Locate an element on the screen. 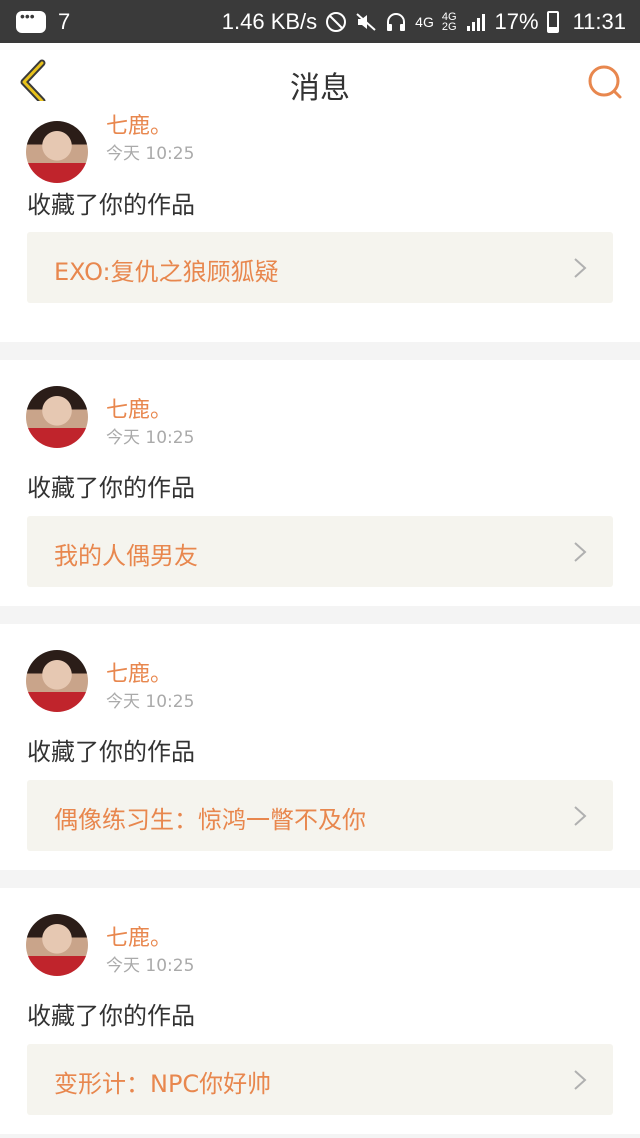  network-type-small: 4G 2G is located at coordinates (449, 22).